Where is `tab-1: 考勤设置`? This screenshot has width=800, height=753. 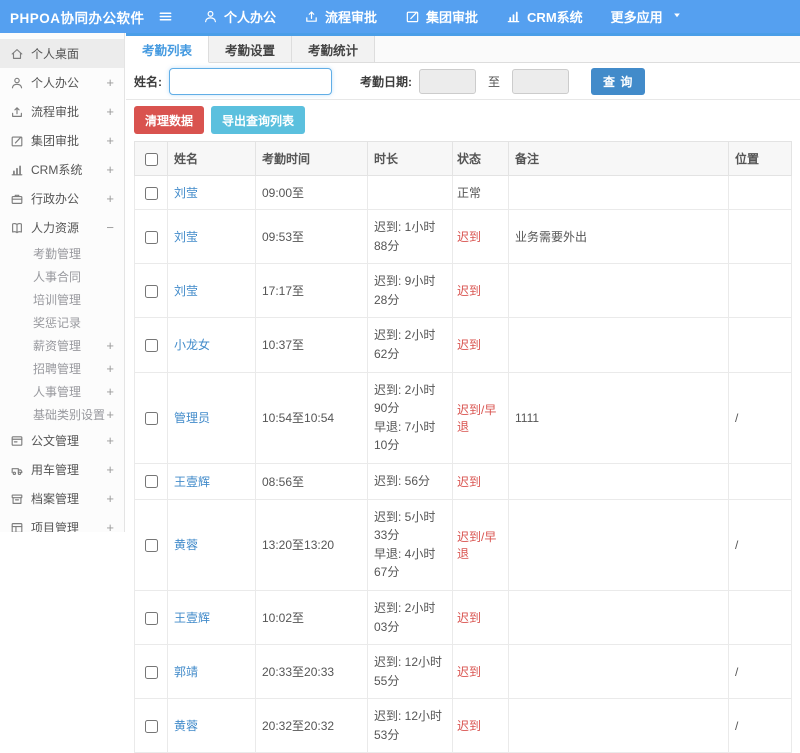
tab-1: 考勤设置 is located at coordinates (250, 49).